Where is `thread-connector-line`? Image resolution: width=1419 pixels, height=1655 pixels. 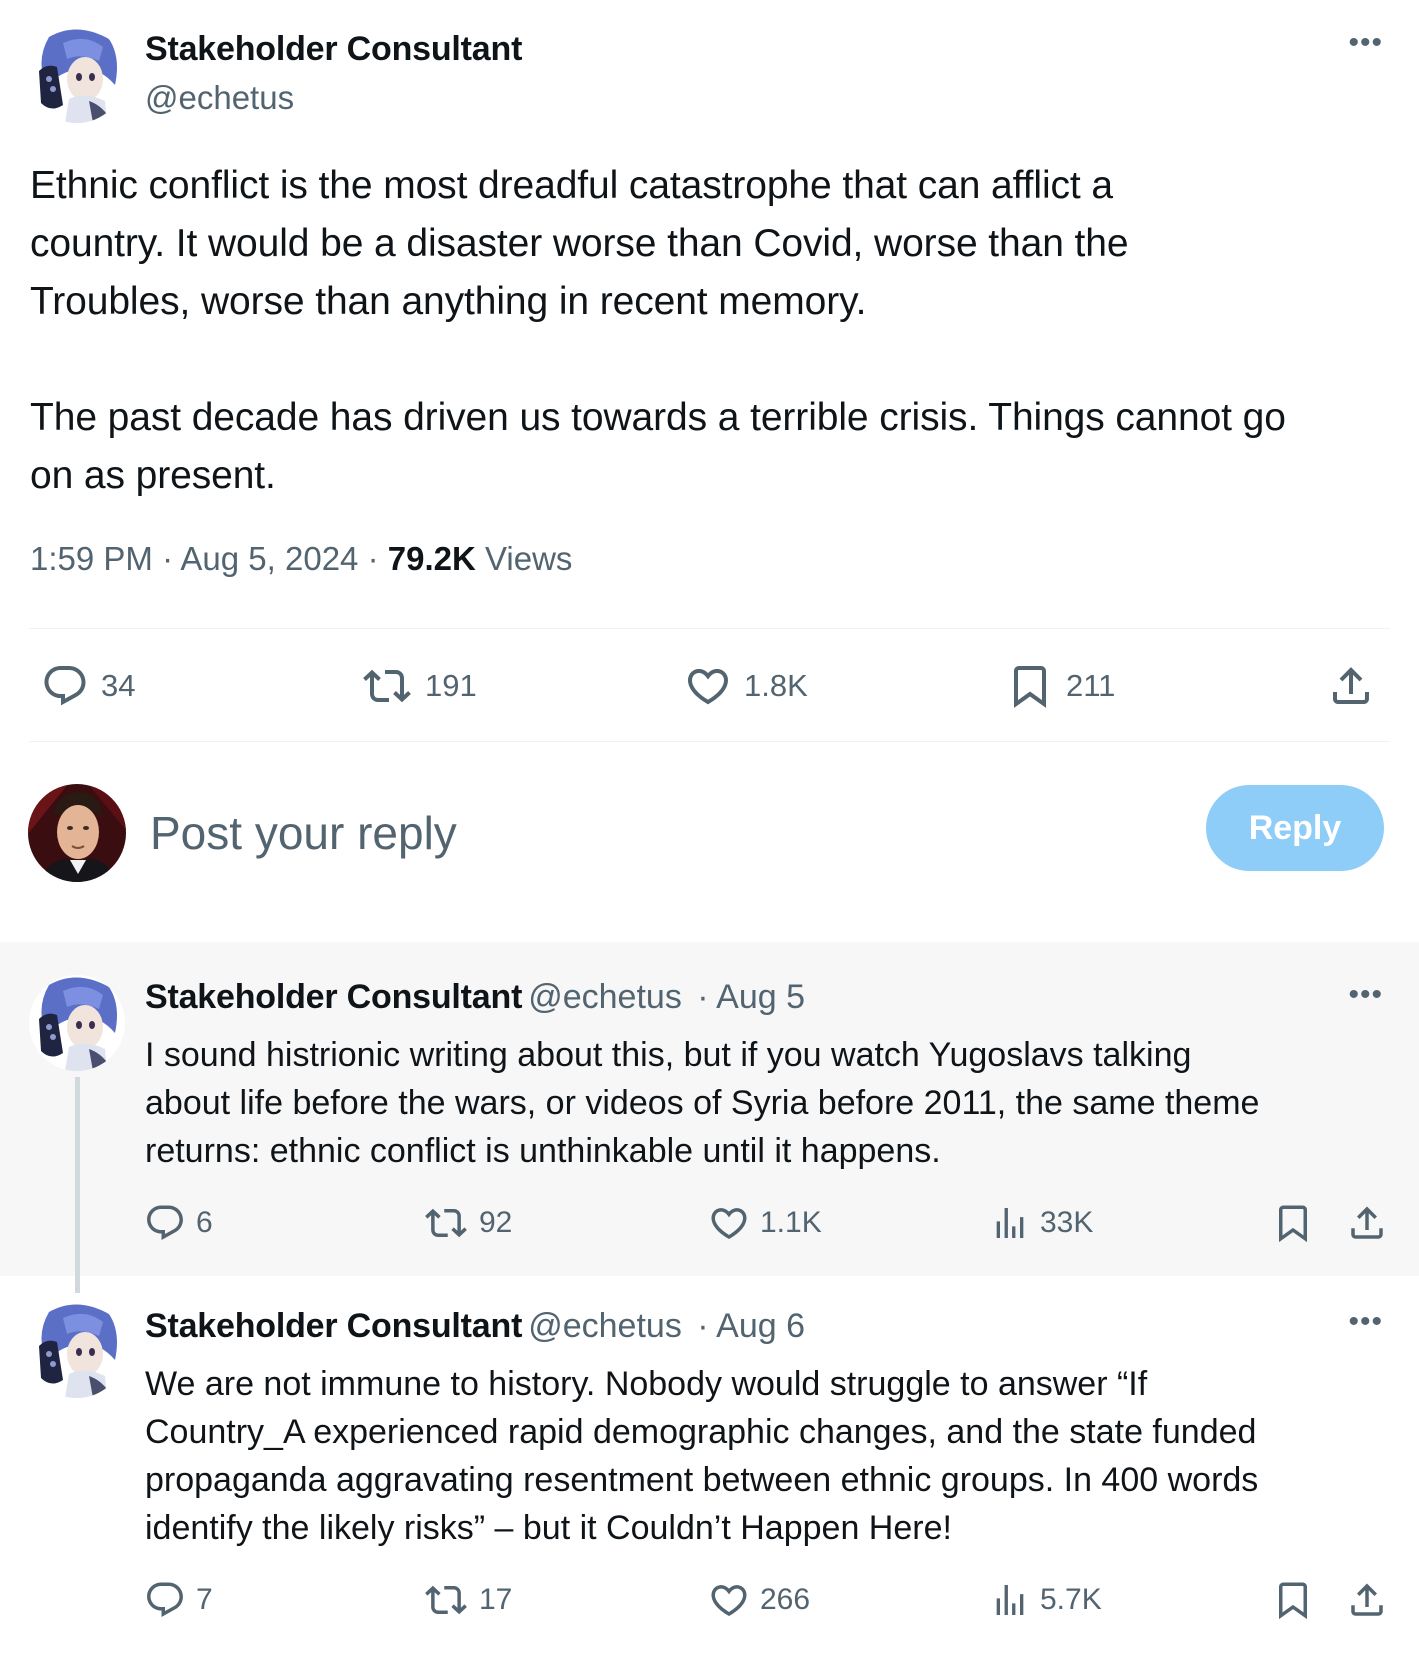
thread-connector-line is located at coordinates (77, 1185).